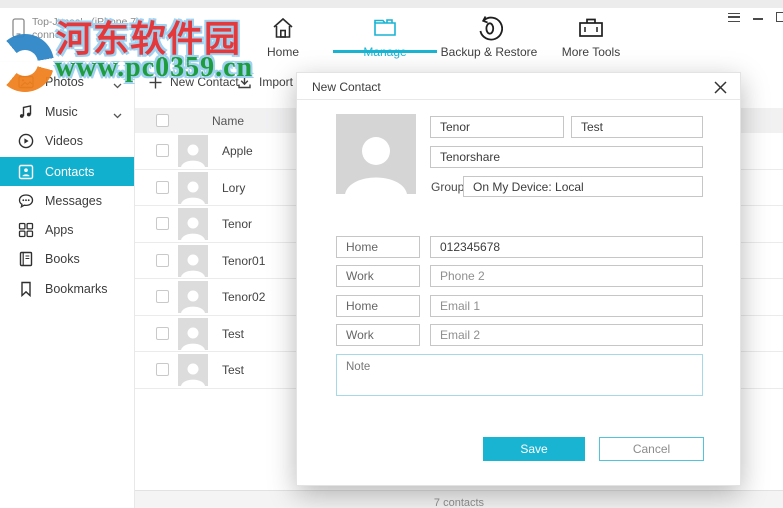 The width and height of the screenshot is (783, 508). I want to click on phone2-field, so click(566, 276).